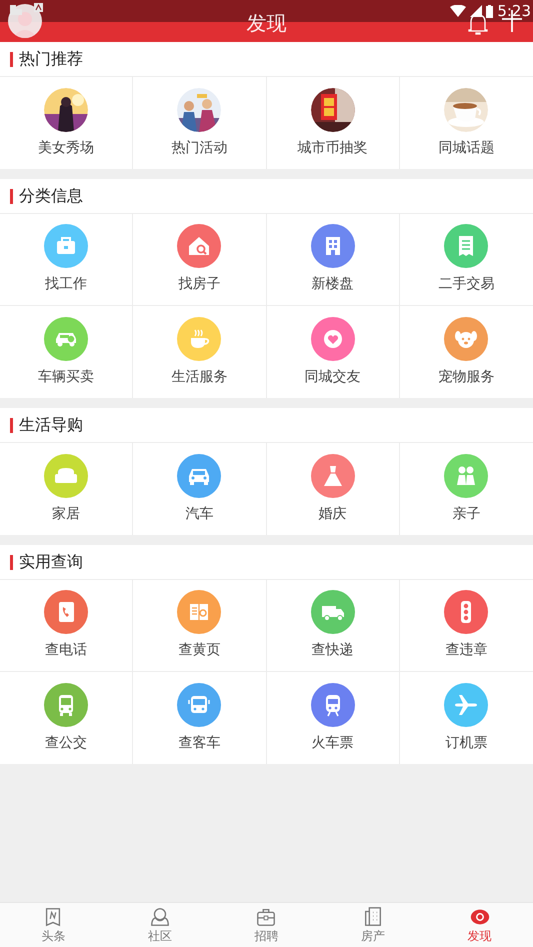  I want to click on item-label: 车辆买卖, so click(66, 377).